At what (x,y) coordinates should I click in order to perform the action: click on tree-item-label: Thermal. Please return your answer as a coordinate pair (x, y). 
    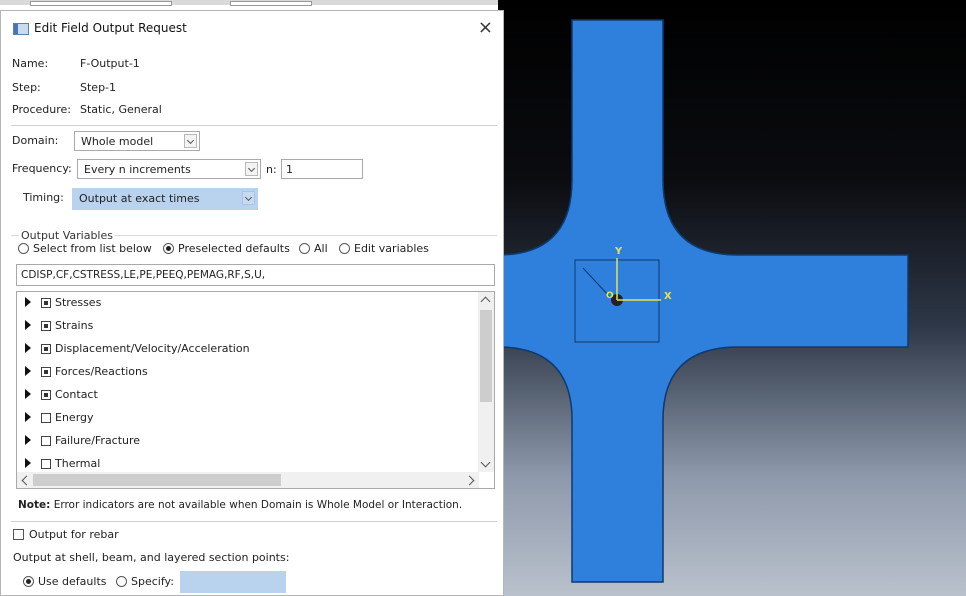
    Looking at the image, I should click on (78, 463).